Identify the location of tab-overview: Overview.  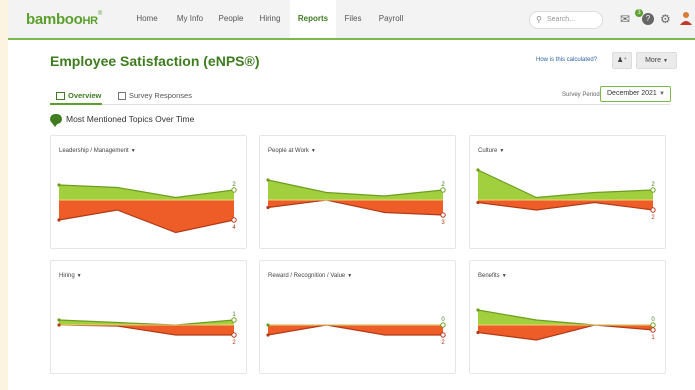
(79, 96).